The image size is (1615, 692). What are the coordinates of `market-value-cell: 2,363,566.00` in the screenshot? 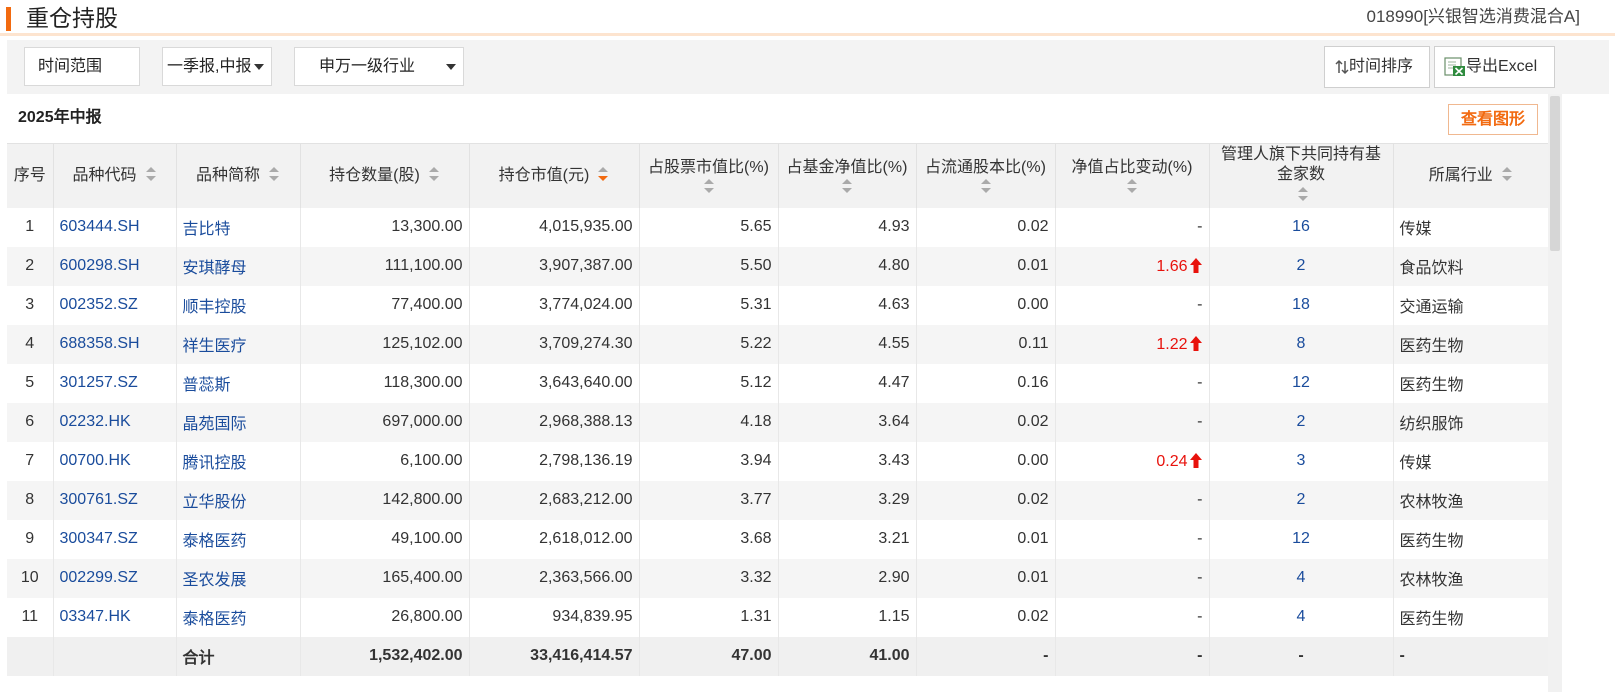 It's located at (553, 578).